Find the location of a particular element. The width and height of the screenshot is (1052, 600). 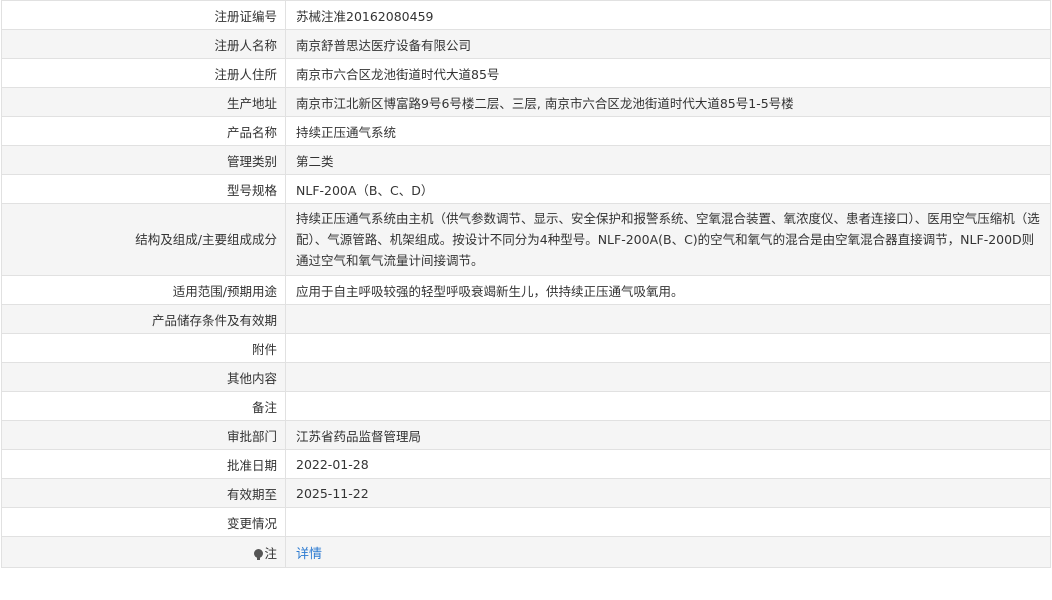

row-other-content: 其他内容 is located at coordinates (526, 377).